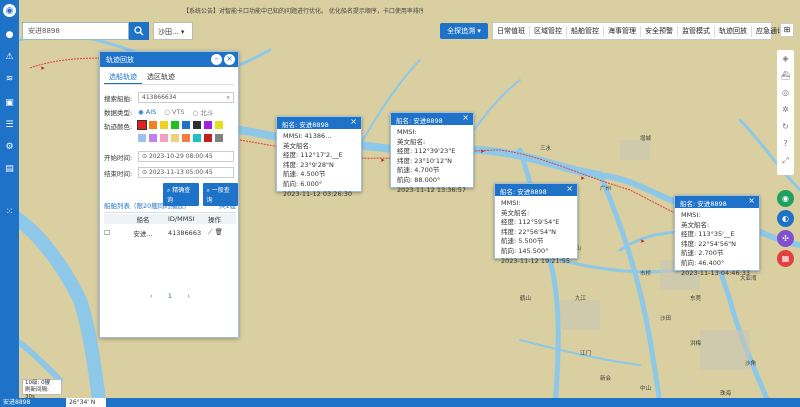  I want to click on menu-item-maritime: 海事管理, so click(622, 31).